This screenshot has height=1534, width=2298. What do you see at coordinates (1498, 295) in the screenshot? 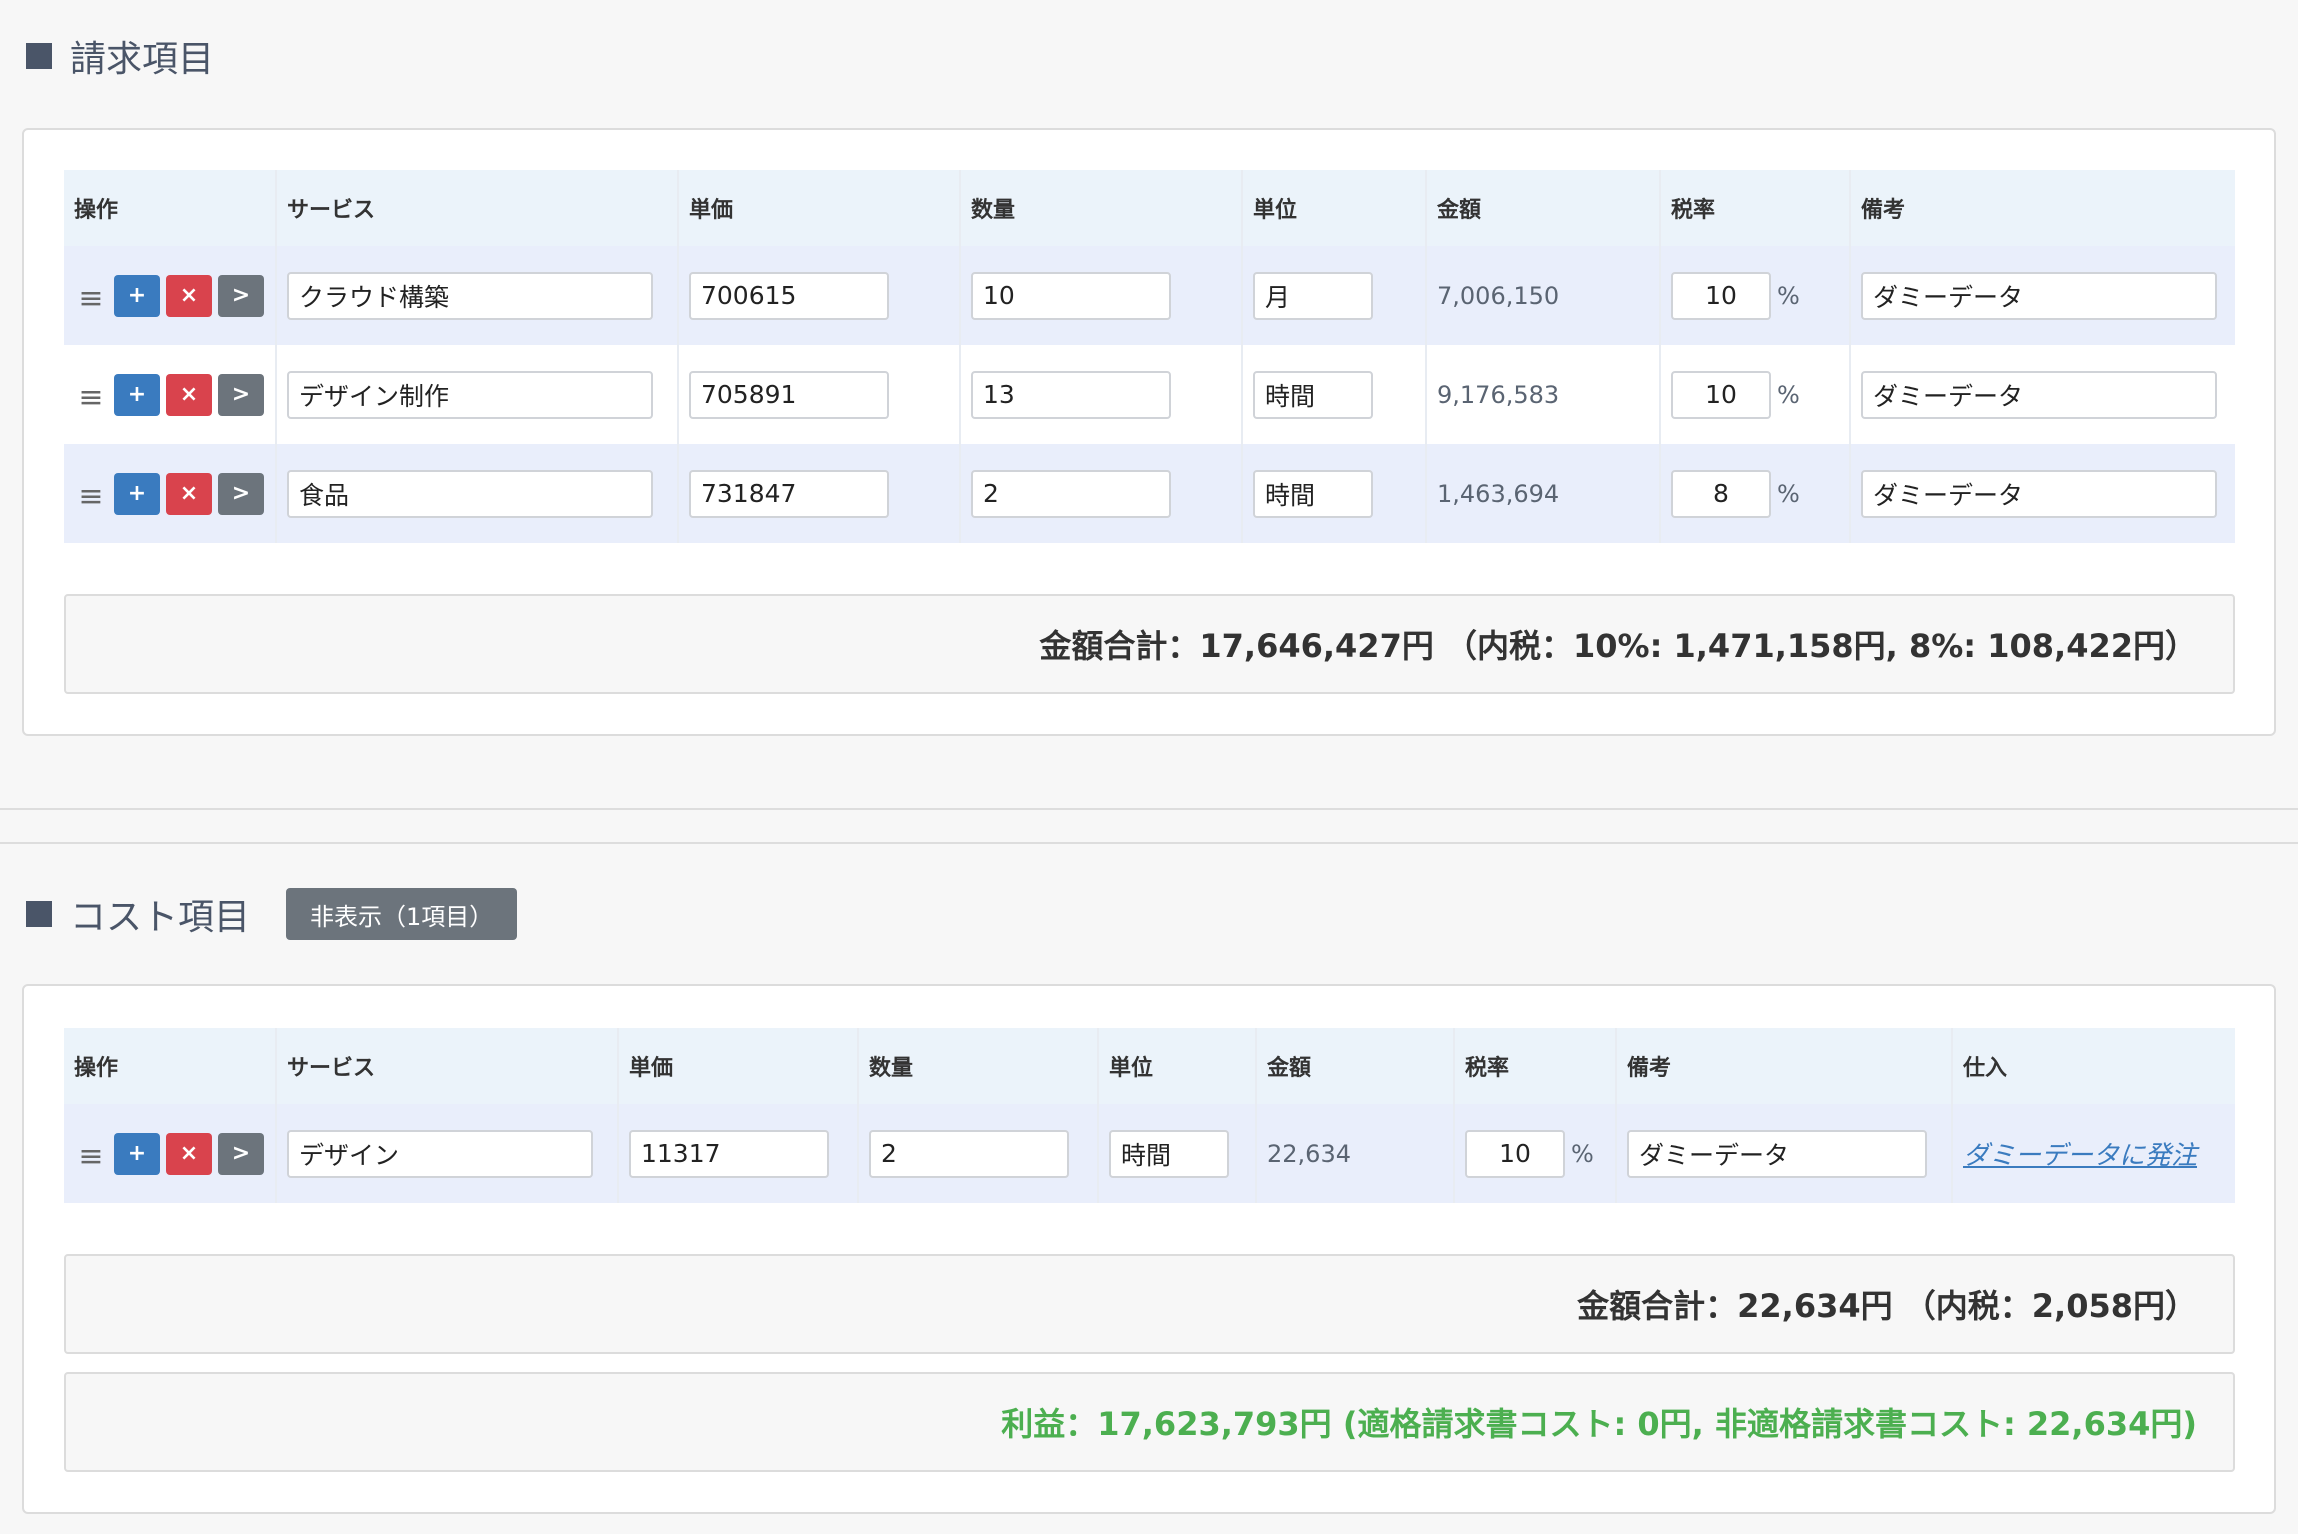
I see `amount-value: 7,006,150` at bounding box center [1498, 295].